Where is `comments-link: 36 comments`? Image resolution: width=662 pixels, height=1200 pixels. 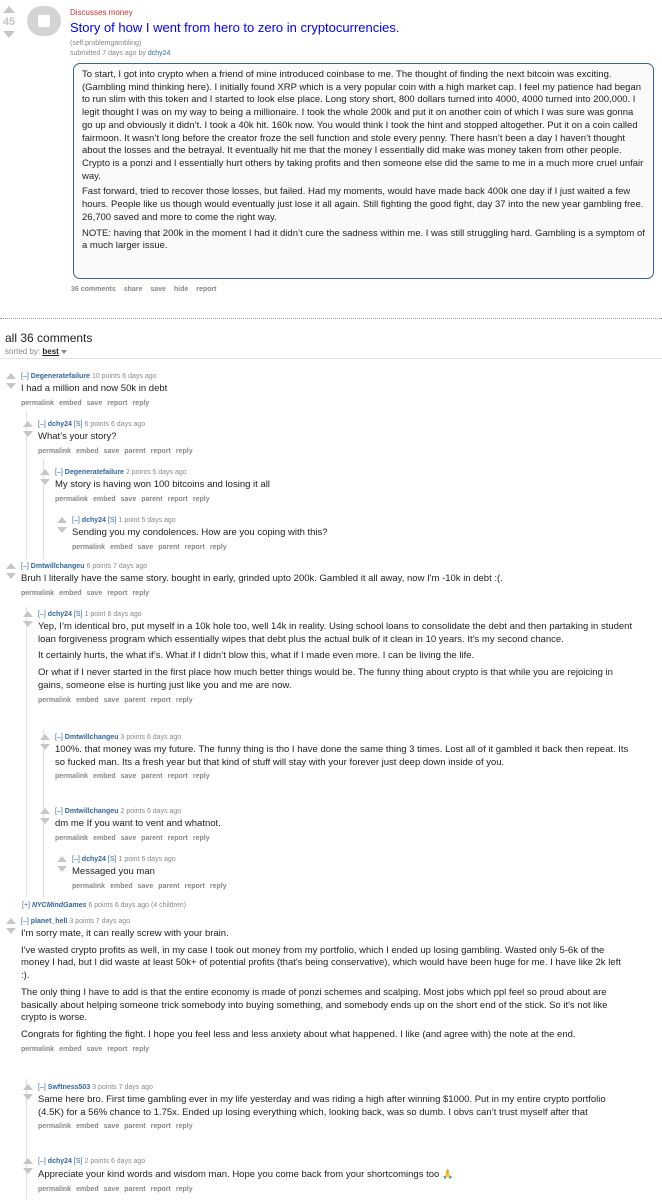 comments-link: 36 comments is located at coordinates (93, 289).